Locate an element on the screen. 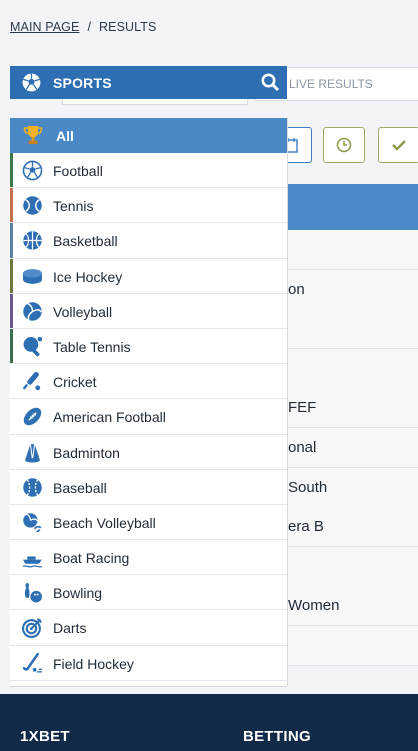 Image resolution: width=418 pixels, height=751 pixels. menu-item-basketball: Basketball is located at coordinates (148, 241).